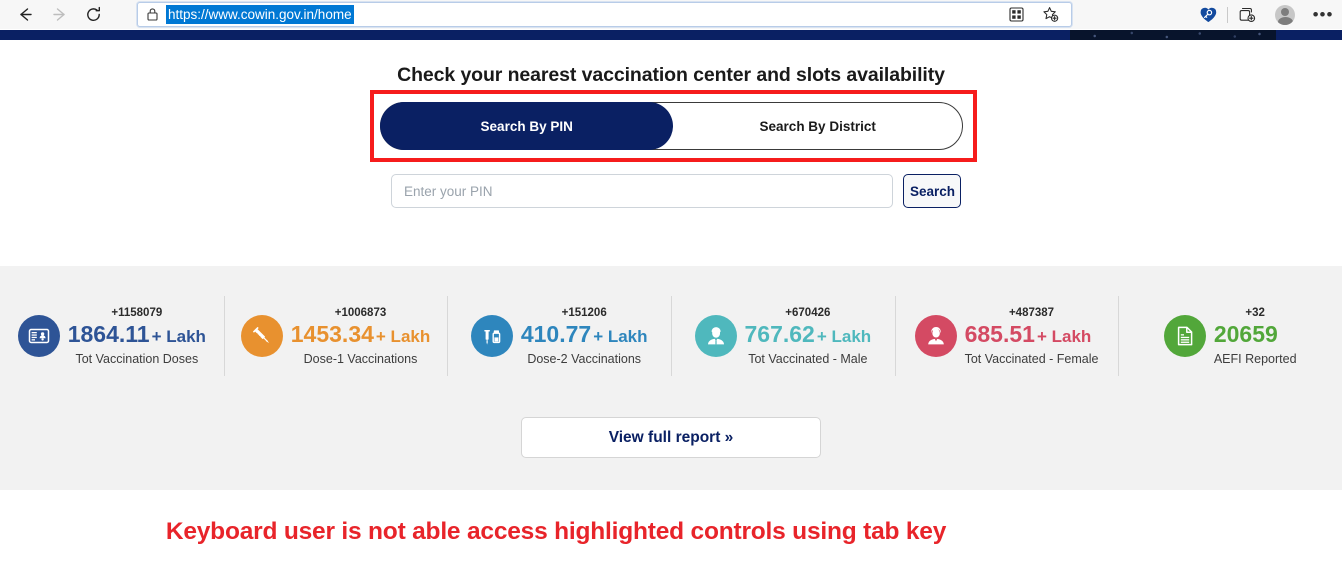 This screenshot has width=1342, height=584. I want to click on syringe-icon, so click(261, 336).